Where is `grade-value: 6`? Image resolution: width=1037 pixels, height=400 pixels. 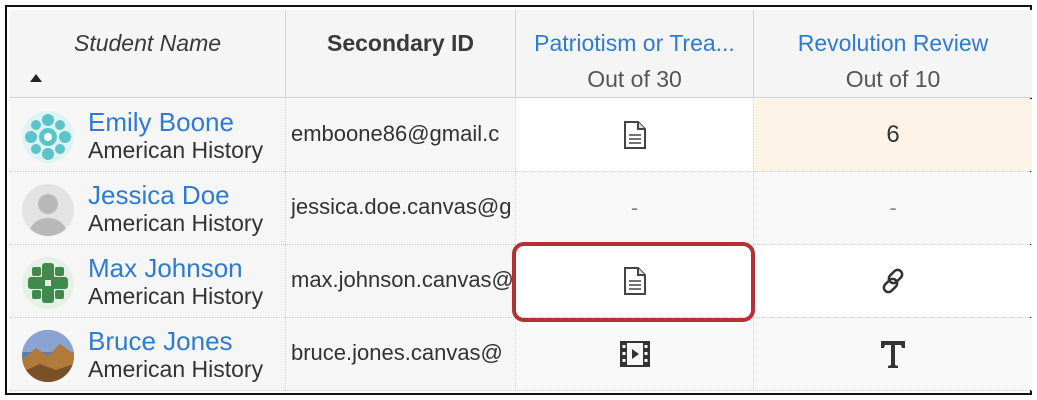 grade-value: 6 is located at coordinates (893, 134).